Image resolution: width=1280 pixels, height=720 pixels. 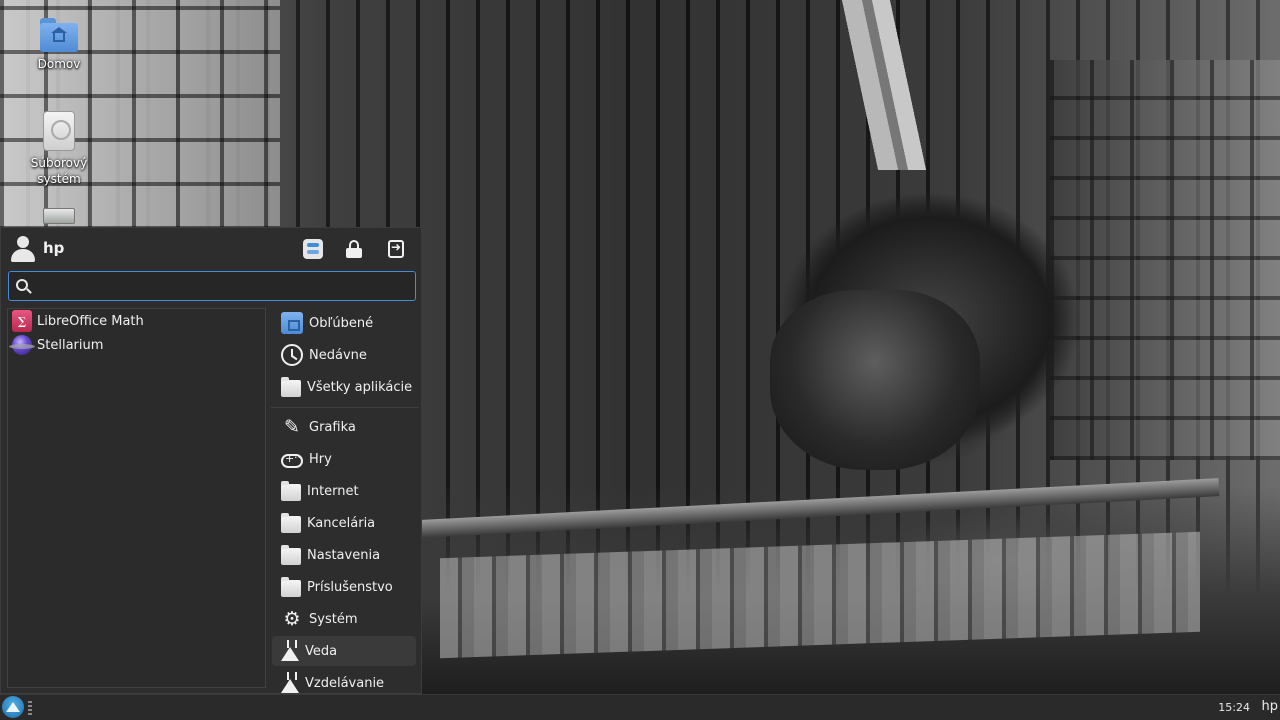 I want to click on category-label: Všetky aplikácie, so click(x=360, y=387).